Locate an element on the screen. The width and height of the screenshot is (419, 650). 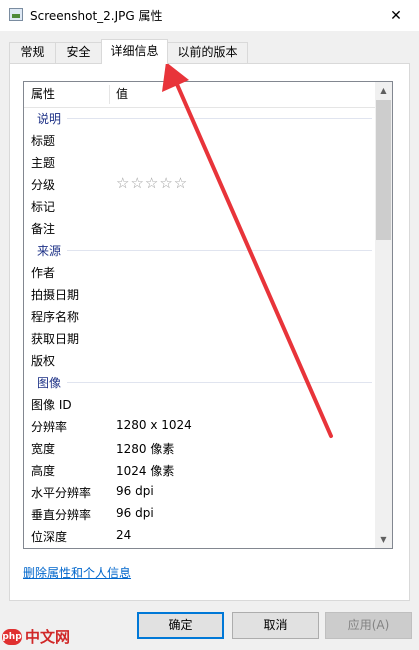
column-header-property: 属性 is located at coordinates (43, 94).